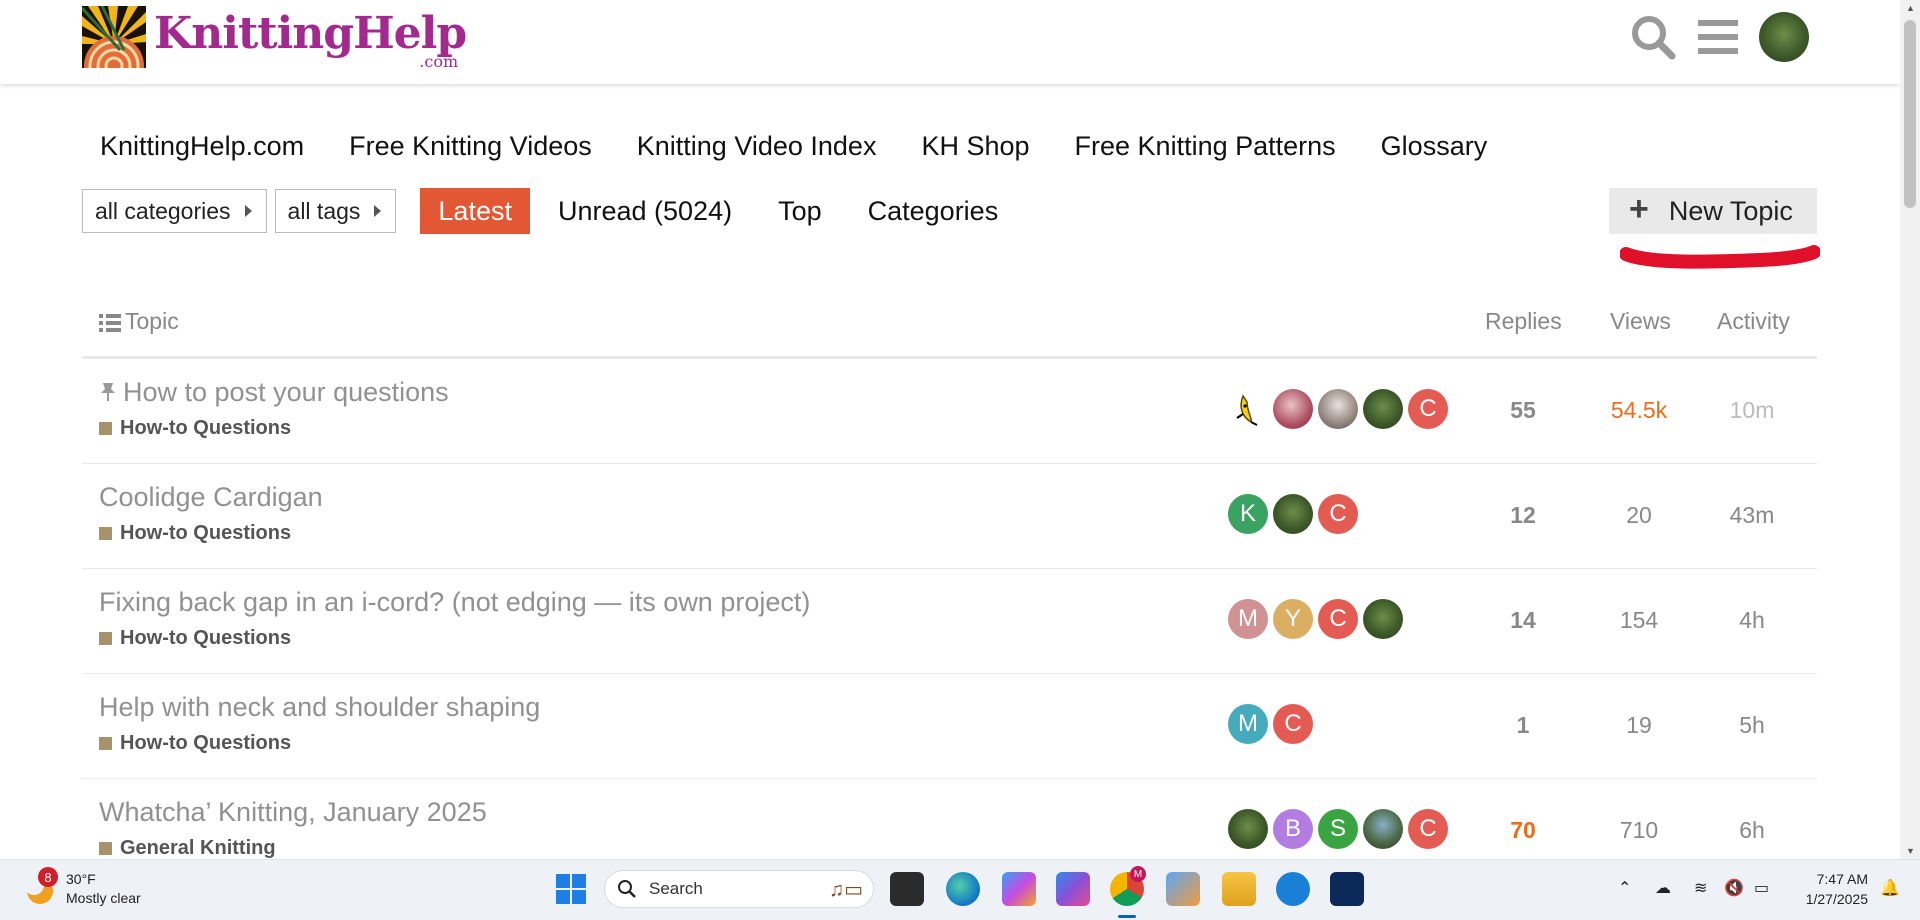 The image size is (1920, 920). Describe the element at coordinates (1434, 146) in the screenshot. I see `nav-link-glossary: Glossary` at that location.